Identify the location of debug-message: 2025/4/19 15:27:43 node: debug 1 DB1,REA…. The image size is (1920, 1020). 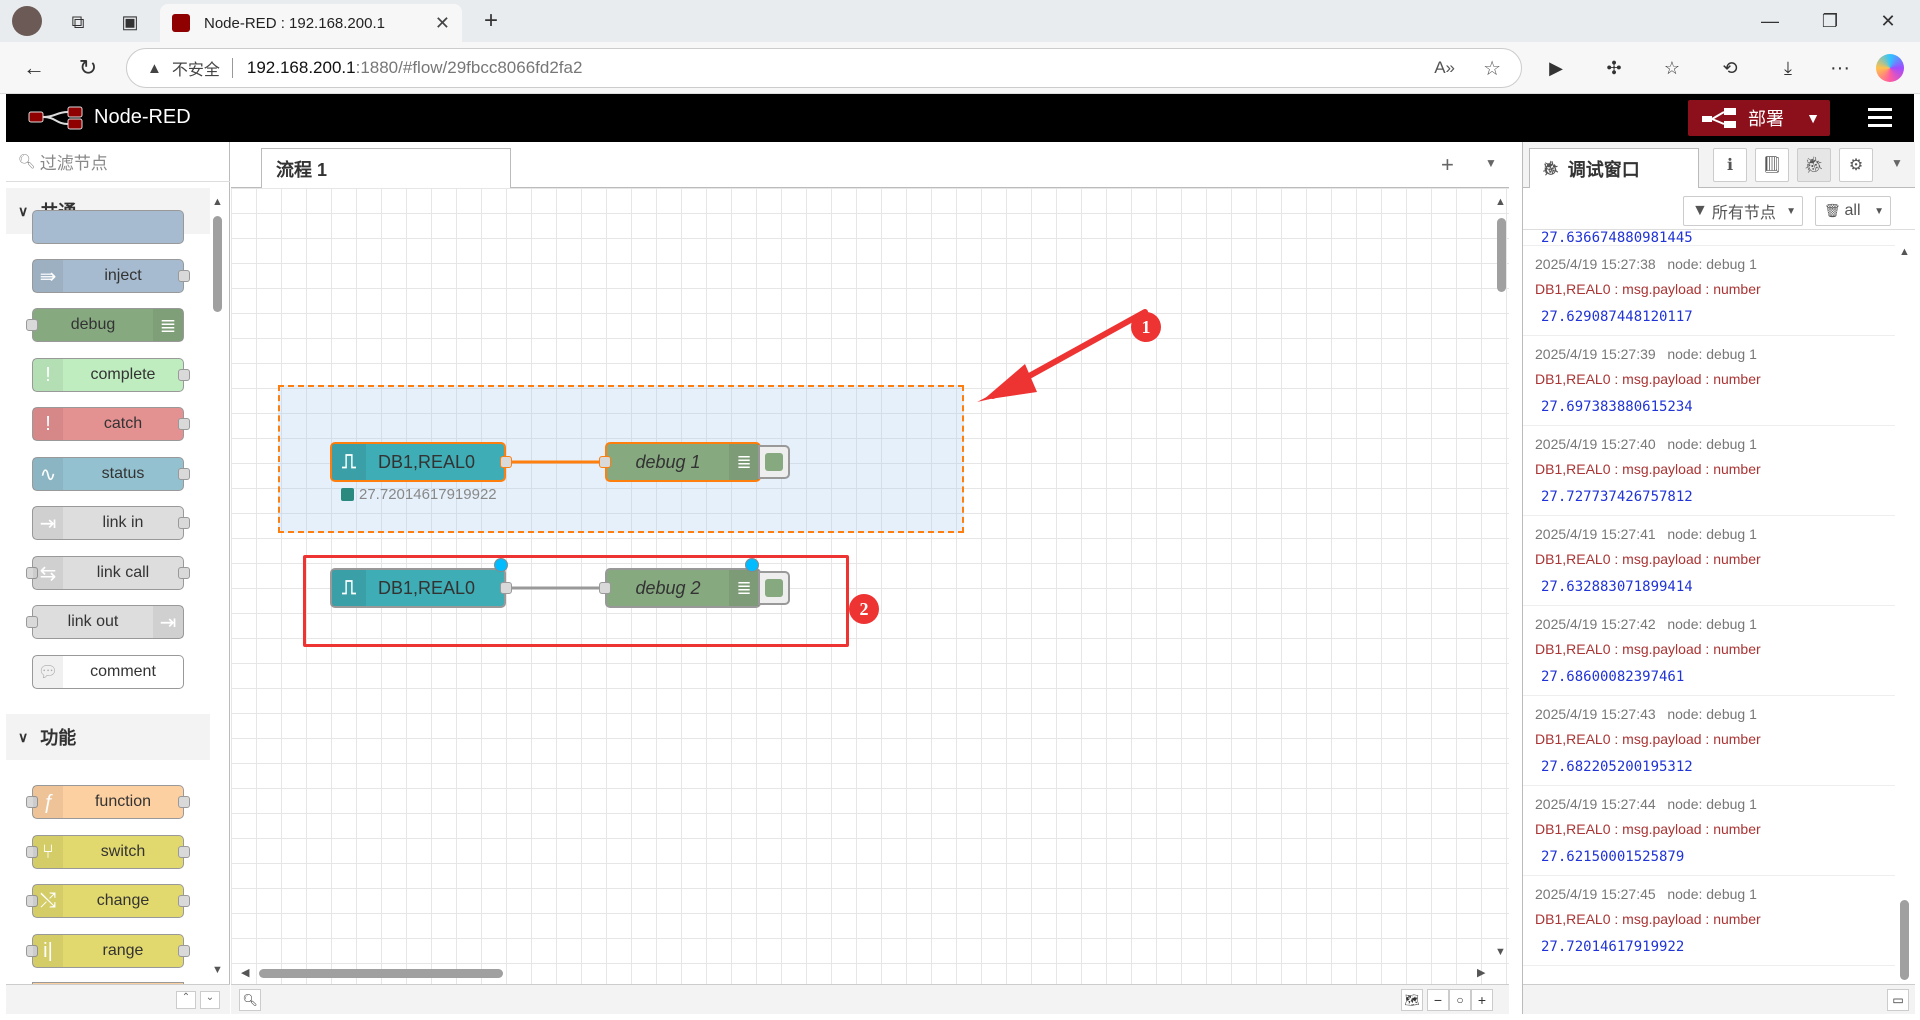
(1709, 741).